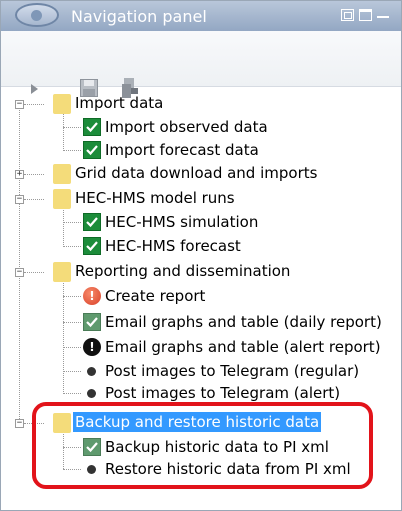 This screenshot has width=402, height=511. I want to click on tree-node-create-report: Create report, so click(201, 298).